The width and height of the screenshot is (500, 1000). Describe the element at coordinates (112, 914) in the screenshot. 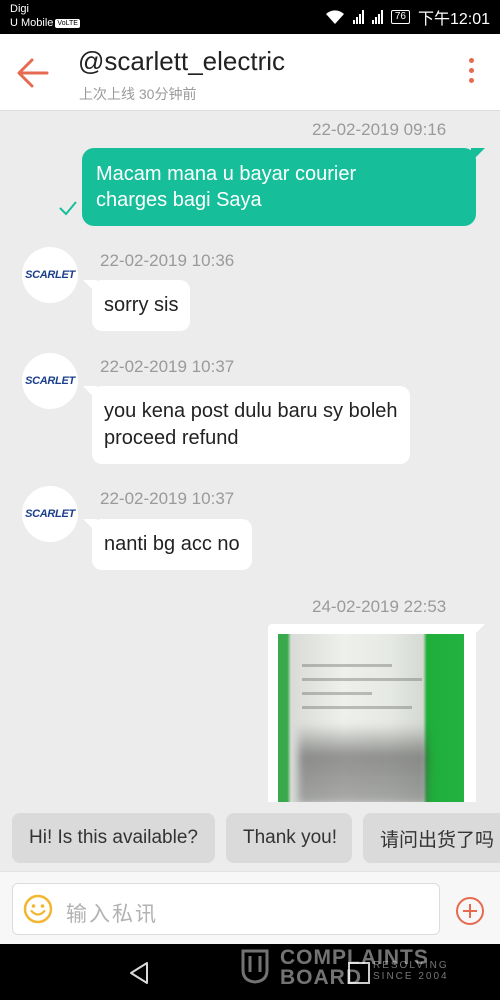

I see `message-input-placeholder: 输入私讯` at that location.